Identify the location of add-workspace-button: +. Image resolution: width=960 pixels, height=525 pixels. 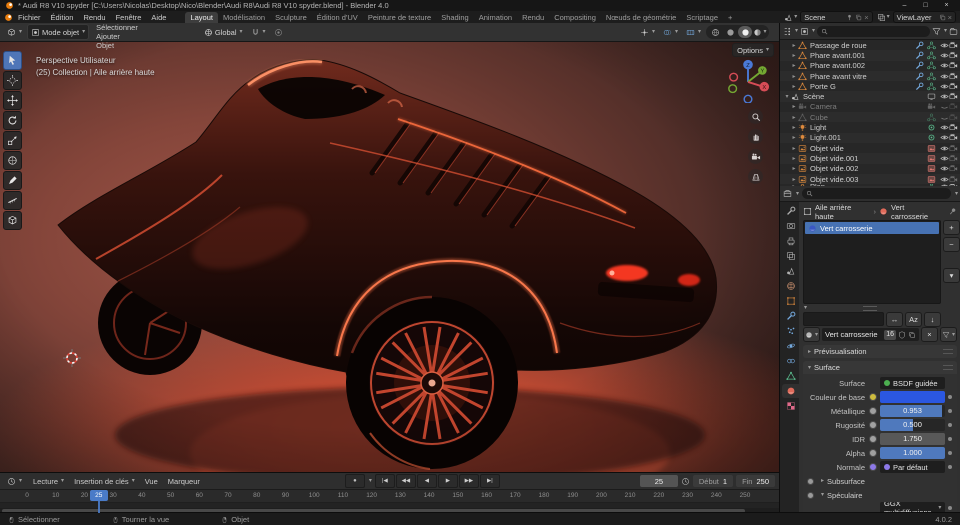
(730, 17).